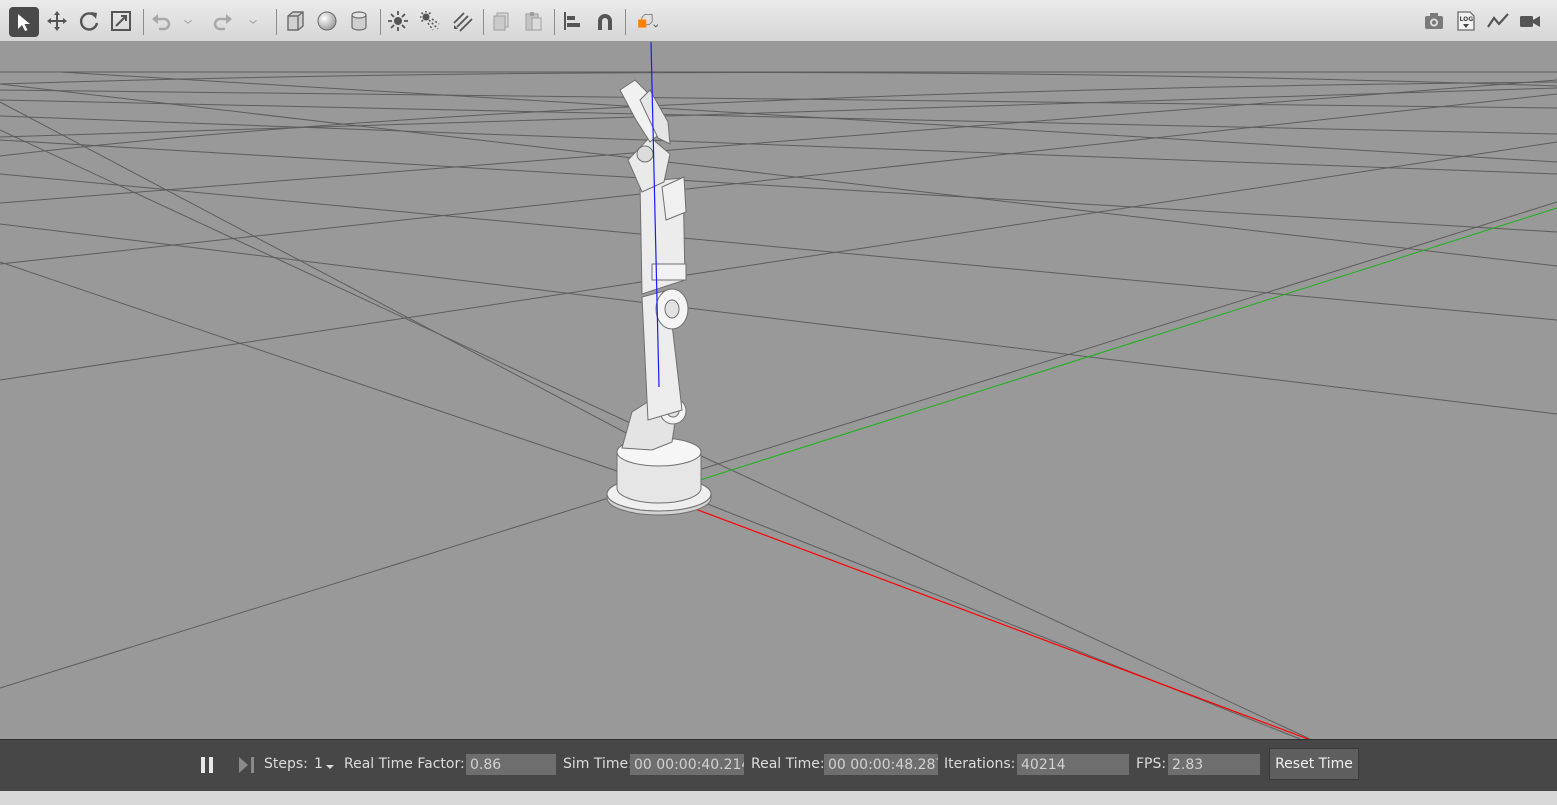  What do you see at coordinates (605, 21) in the screenshot?
I see `snap-magnet-icon` at bounding box center [605, 21].